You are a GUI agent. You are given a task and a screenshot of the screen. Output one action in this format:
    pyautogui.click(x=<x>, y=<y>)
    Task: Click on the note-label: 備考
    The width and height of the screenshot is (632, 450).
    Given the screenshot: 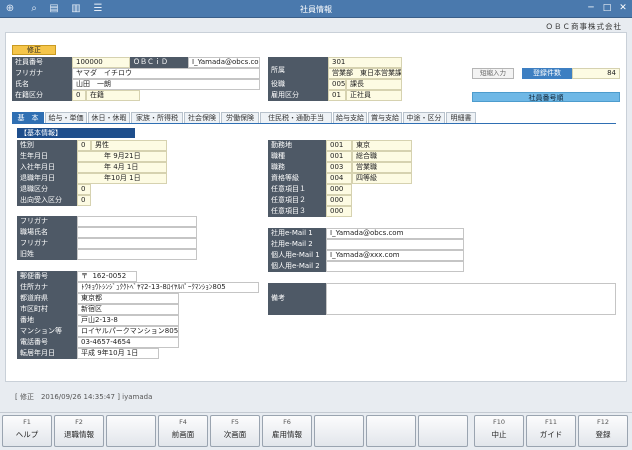 What is the action you would take?
    pyautogui.click(x=297, y=299)
    